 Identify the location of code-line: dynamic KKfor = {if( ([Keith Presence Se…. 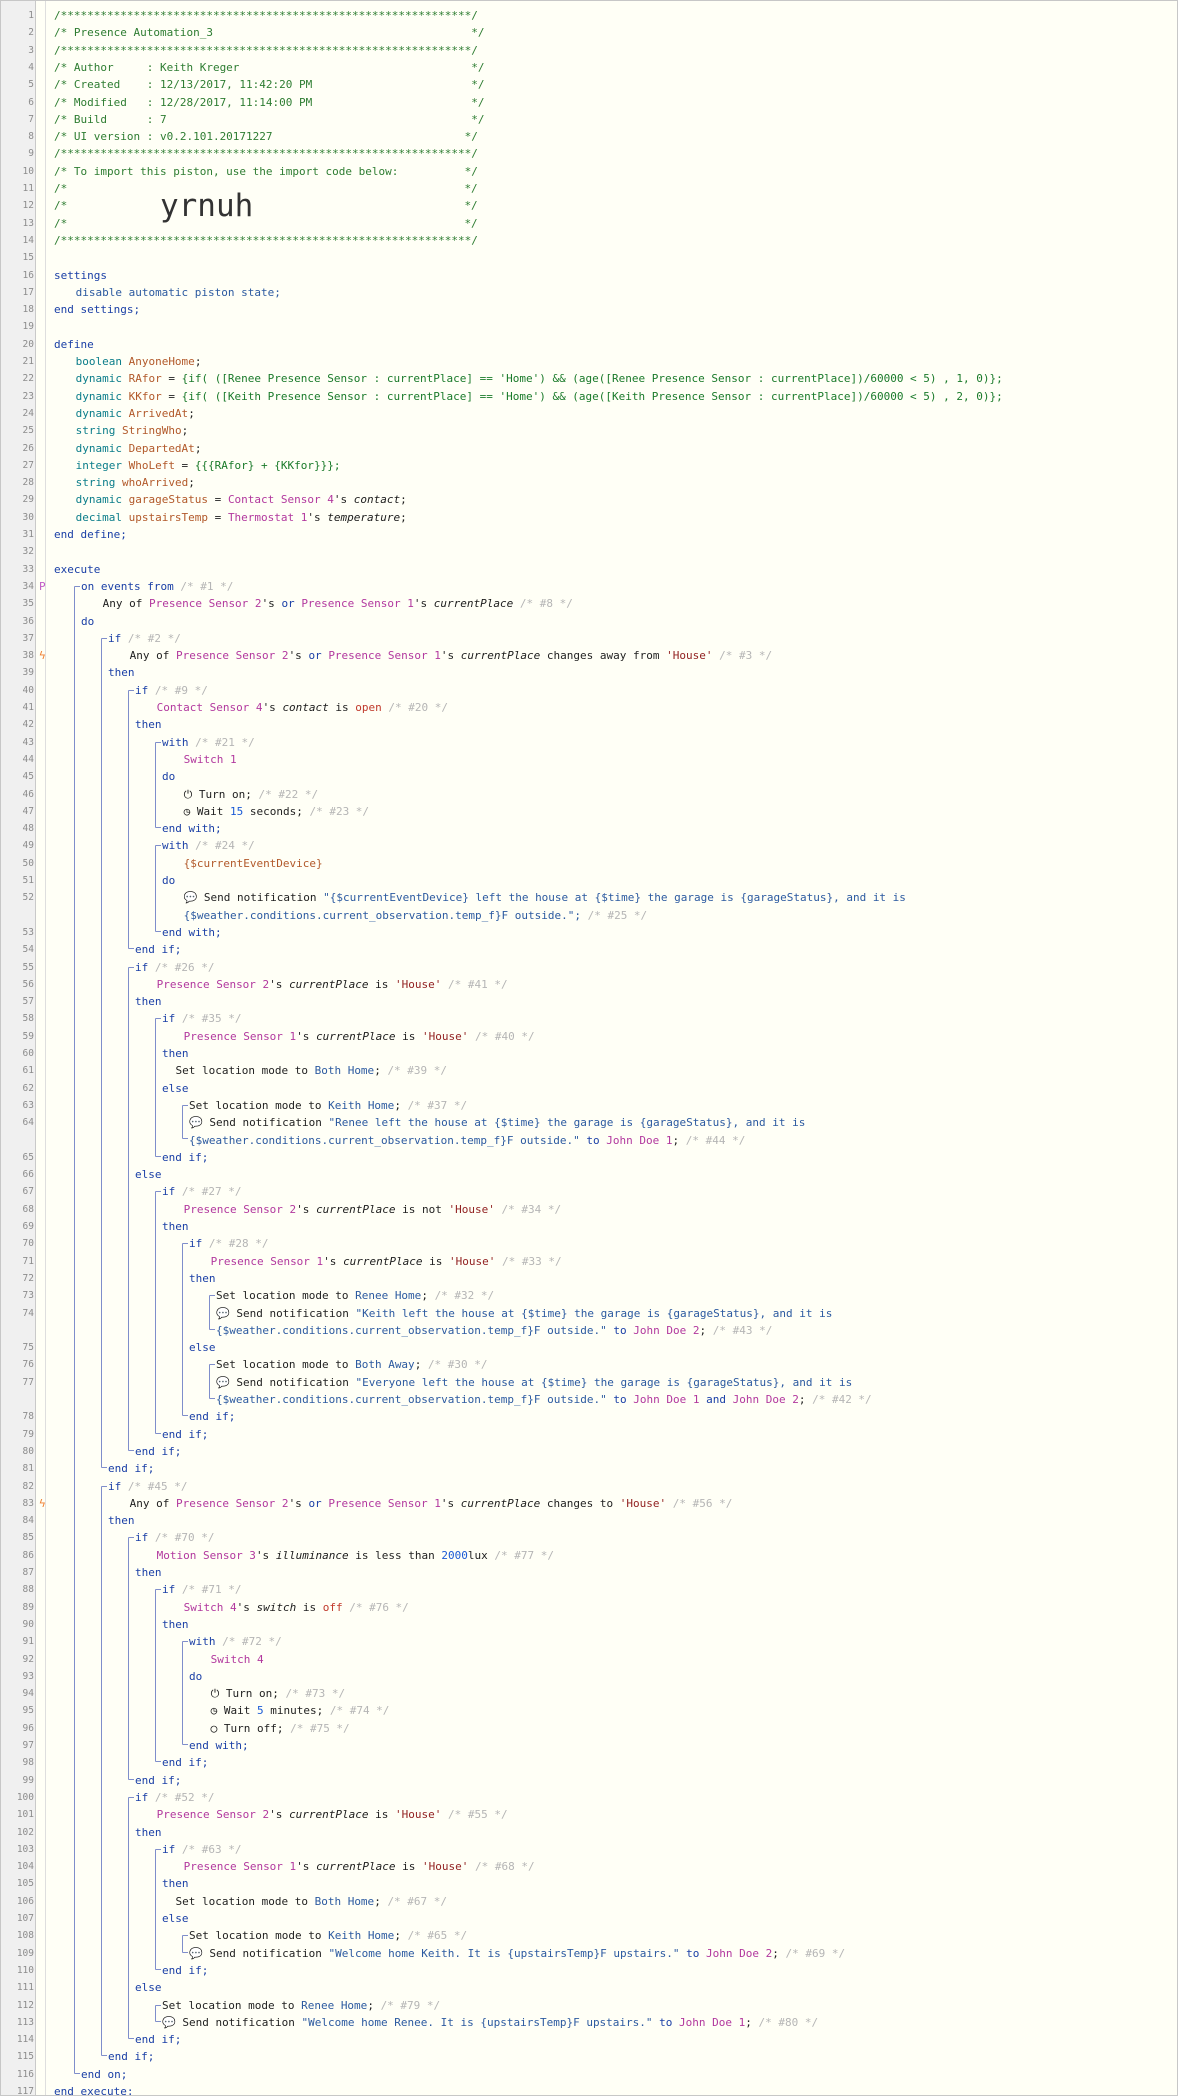
(539, 396).